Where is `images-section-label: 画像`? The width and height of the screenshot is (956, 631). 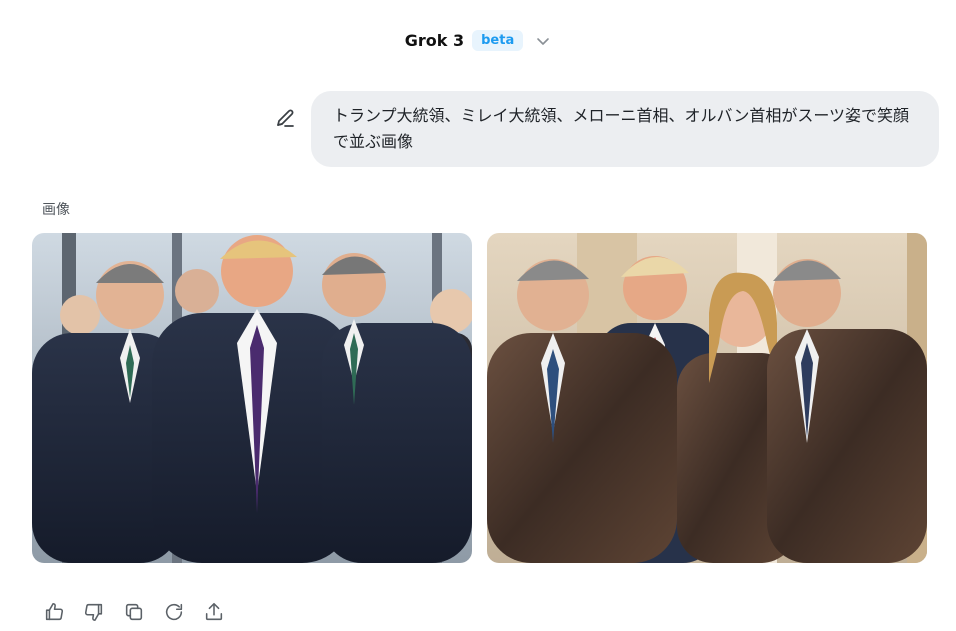 images-section-label: 画像 is located at coordinates (56, 210).